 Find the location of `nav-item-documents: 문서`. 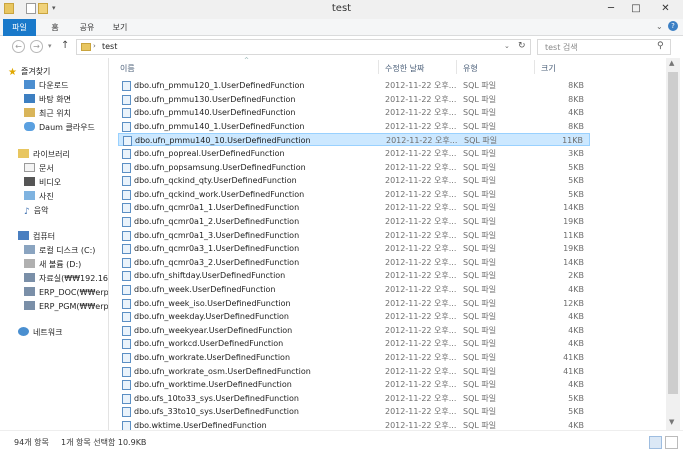

nav-item-documents: 문서 is located at coordinates (39, 168).